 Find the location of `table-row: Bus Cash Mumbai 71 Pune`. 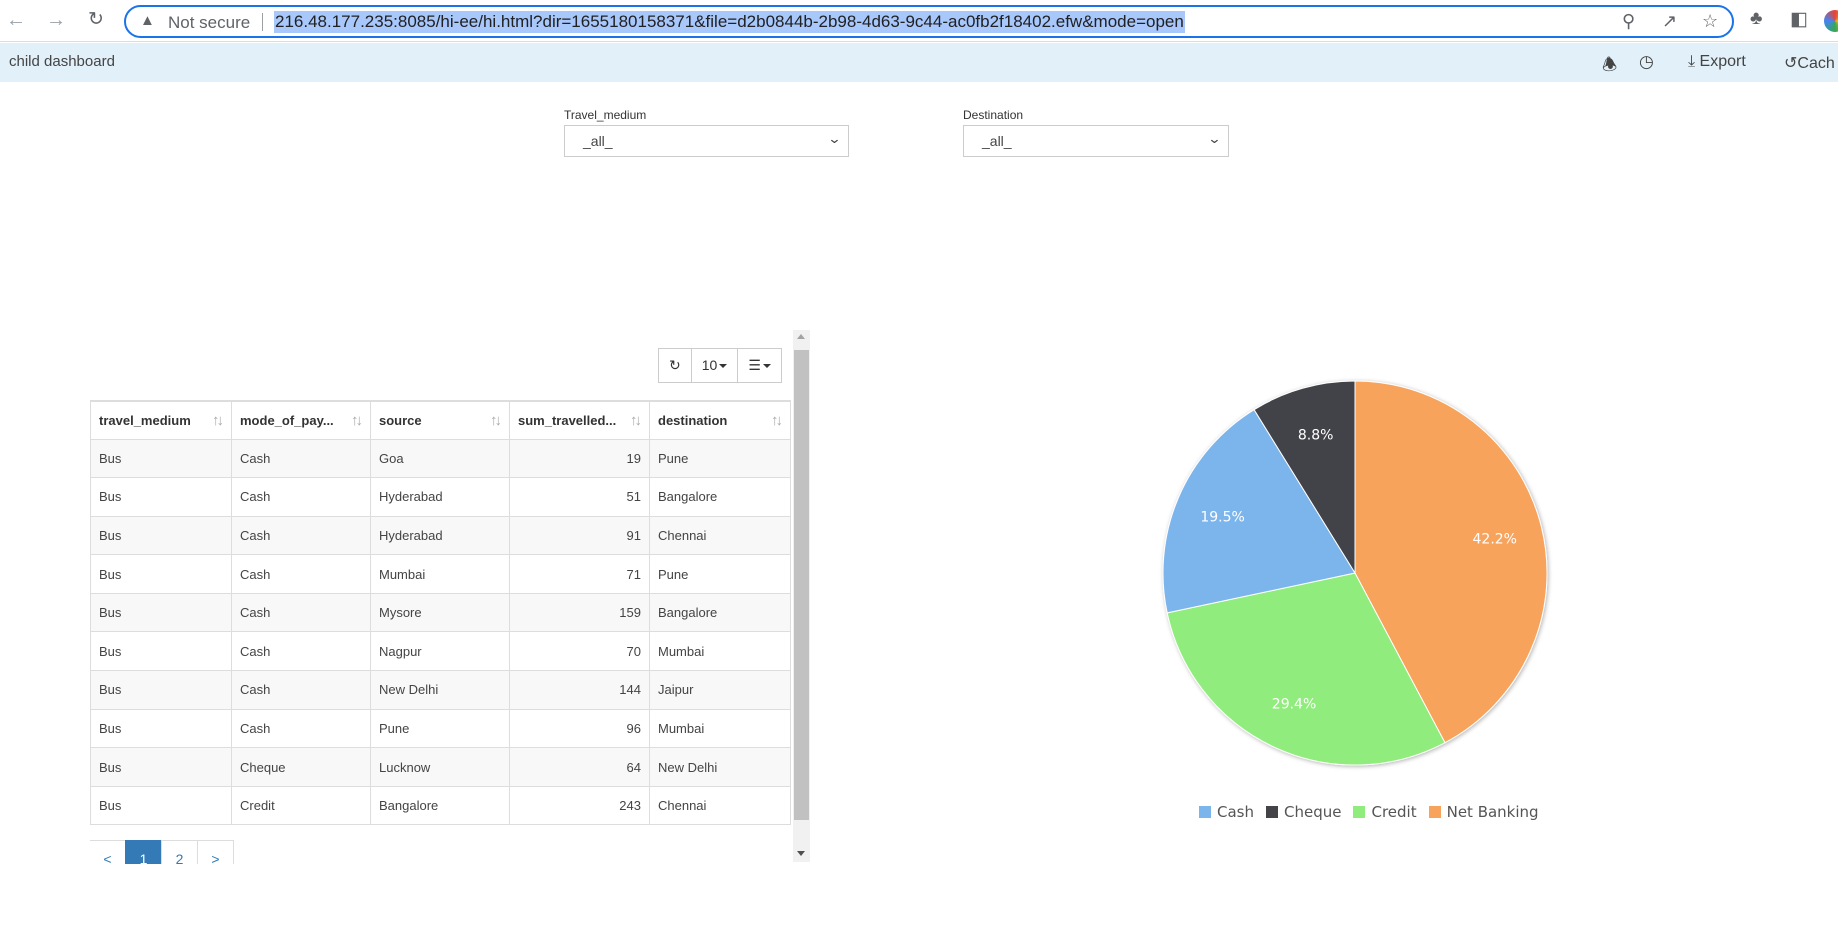

table-row: Bus Cash Mumbai 71 Pune is located at coordinates (440, 574).